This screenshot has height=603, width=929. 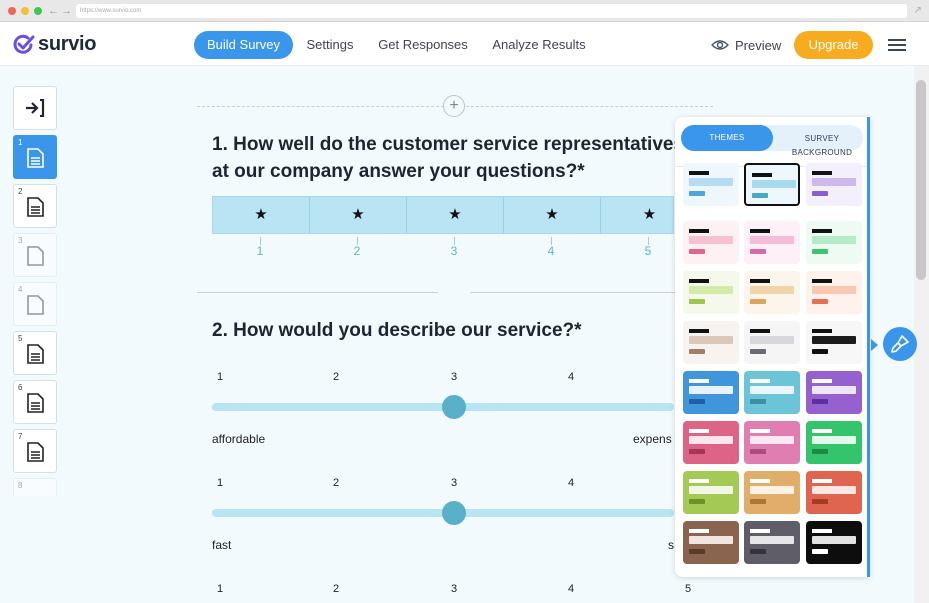 What do you see at coordinates (454, 106) in the screenshot?
I see `add-question-button: +` at bounding box center [454, 106].